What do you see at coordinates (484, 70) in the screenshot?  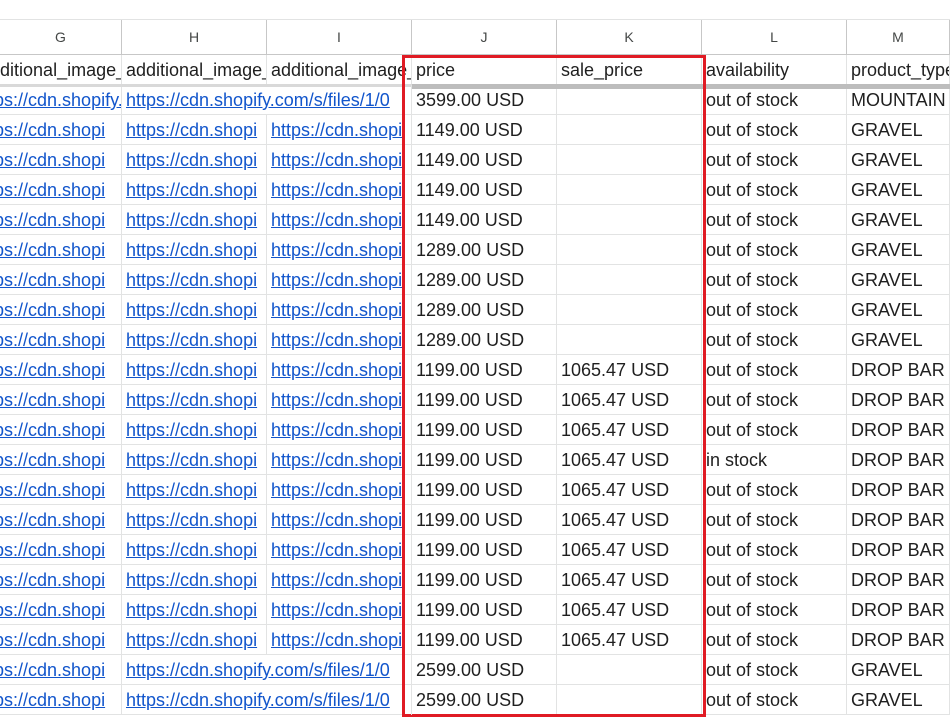 I see `header-cell-j: price` at bounding box center [484, 70].